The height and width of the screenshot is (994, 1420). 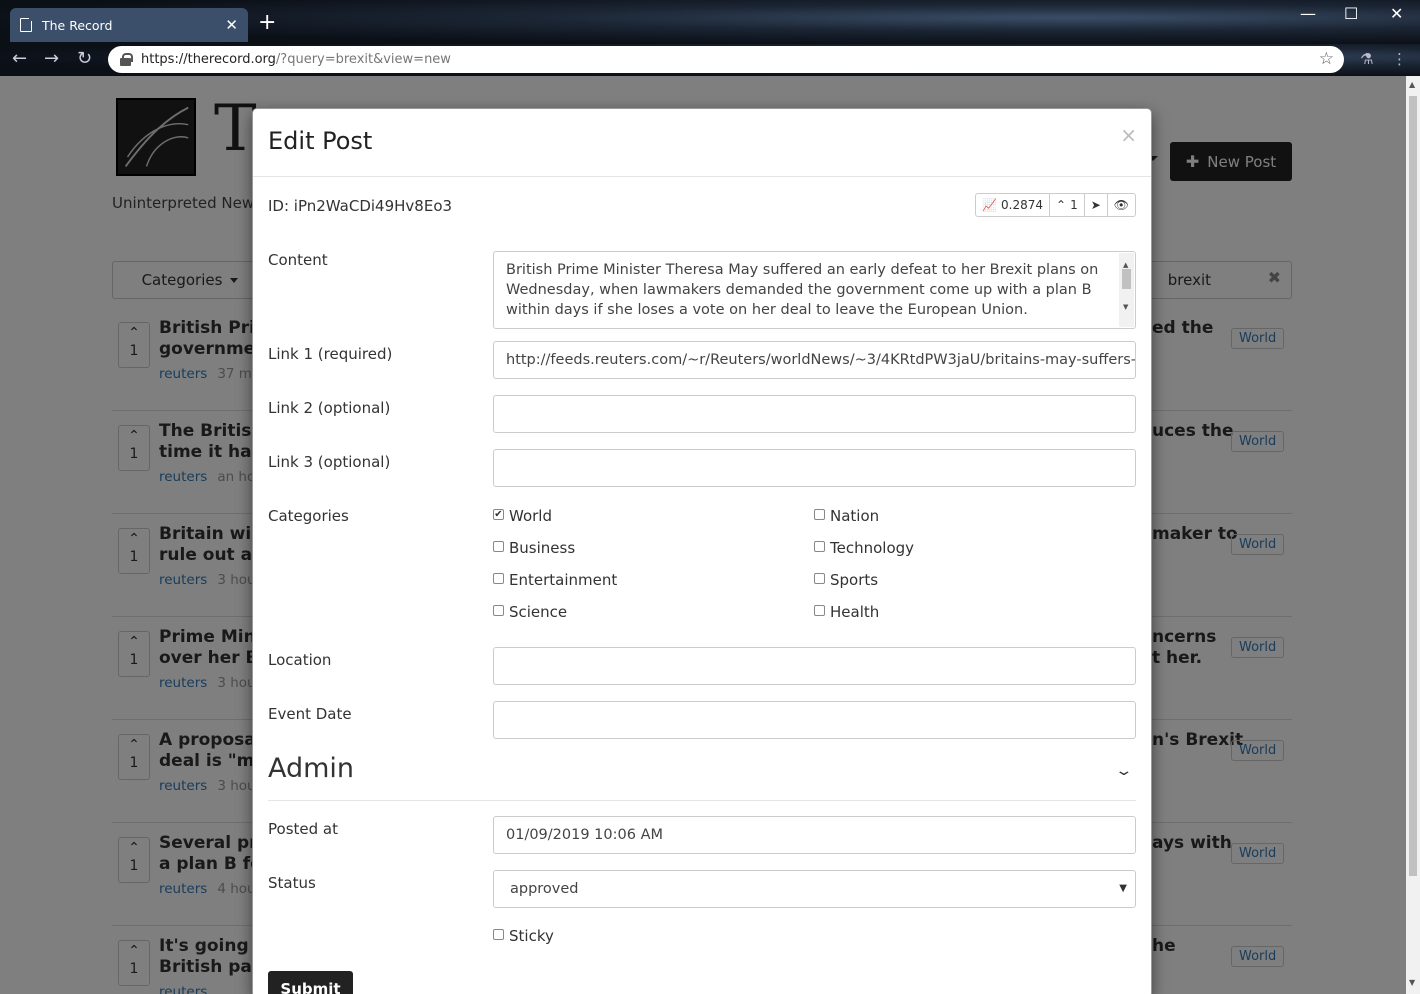 I want to click on extension-icon: ⚗, so click(x=1366, y=59).